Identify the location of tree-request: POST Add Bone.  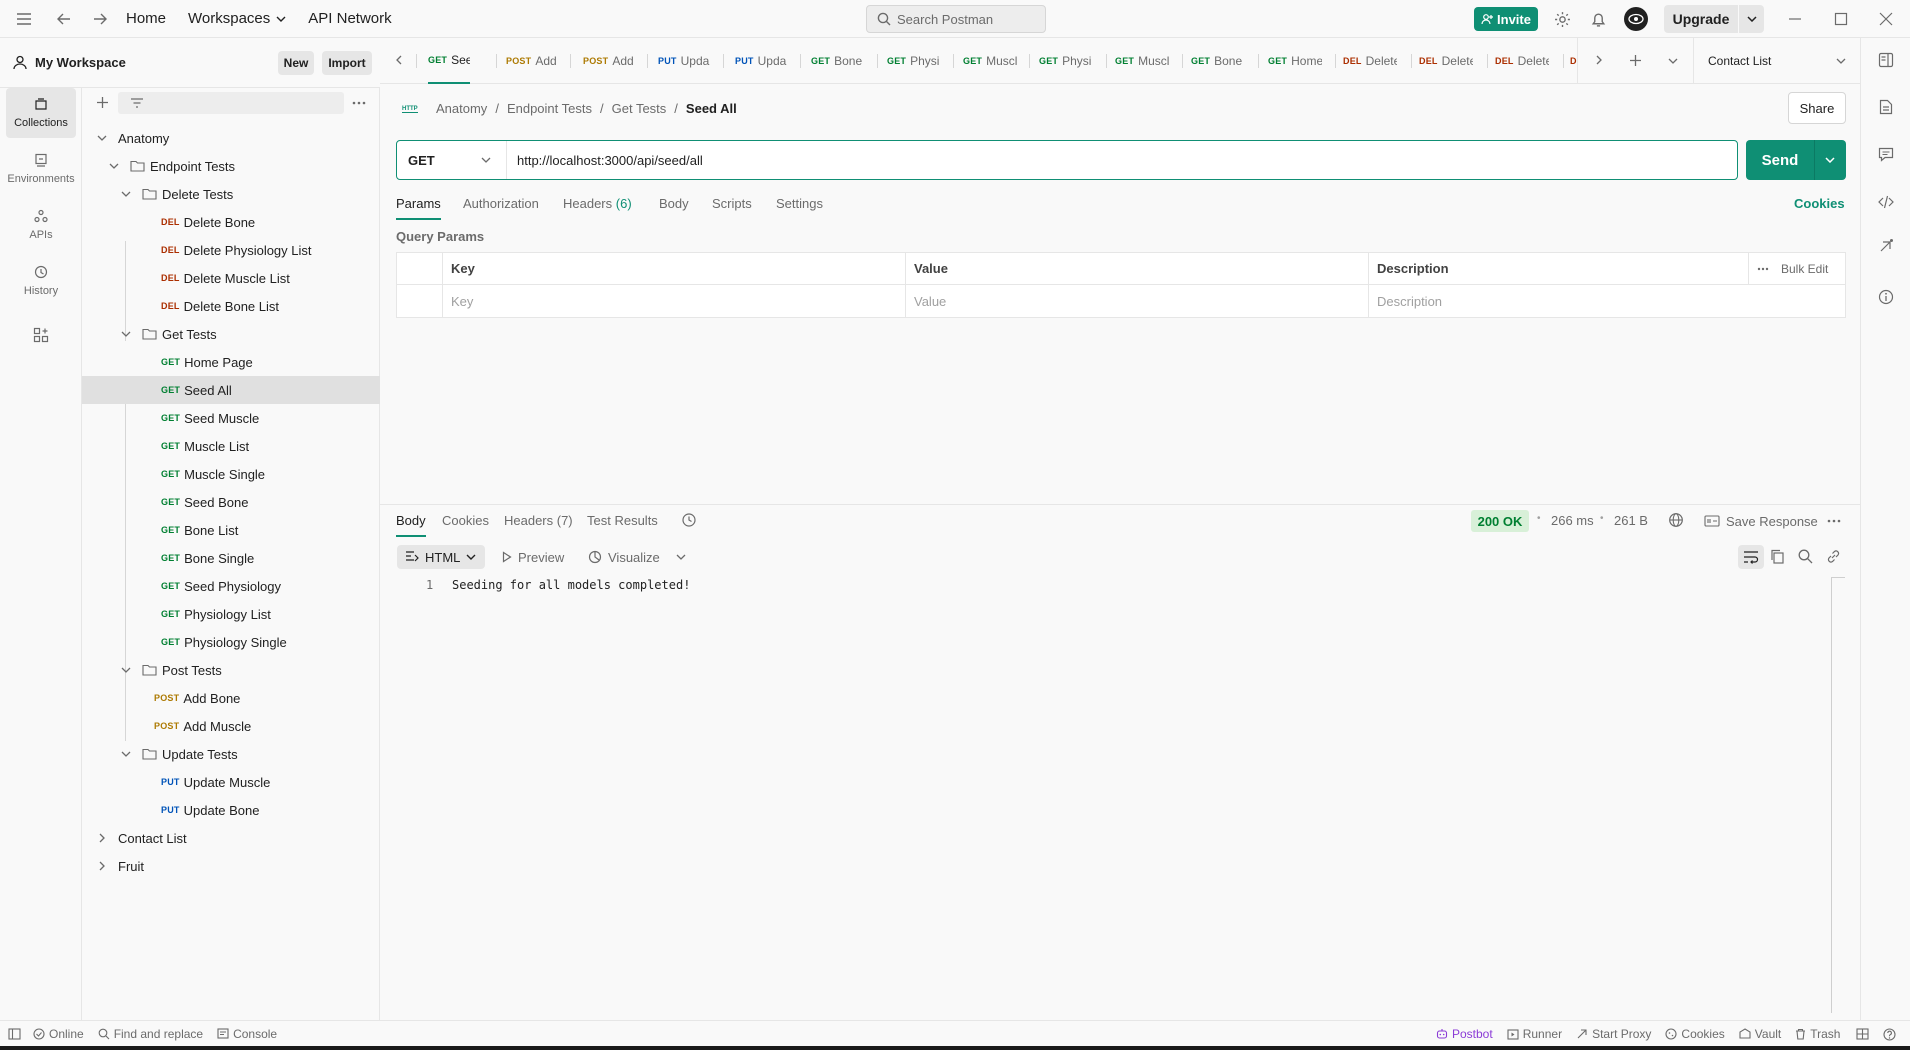
(231, 698).